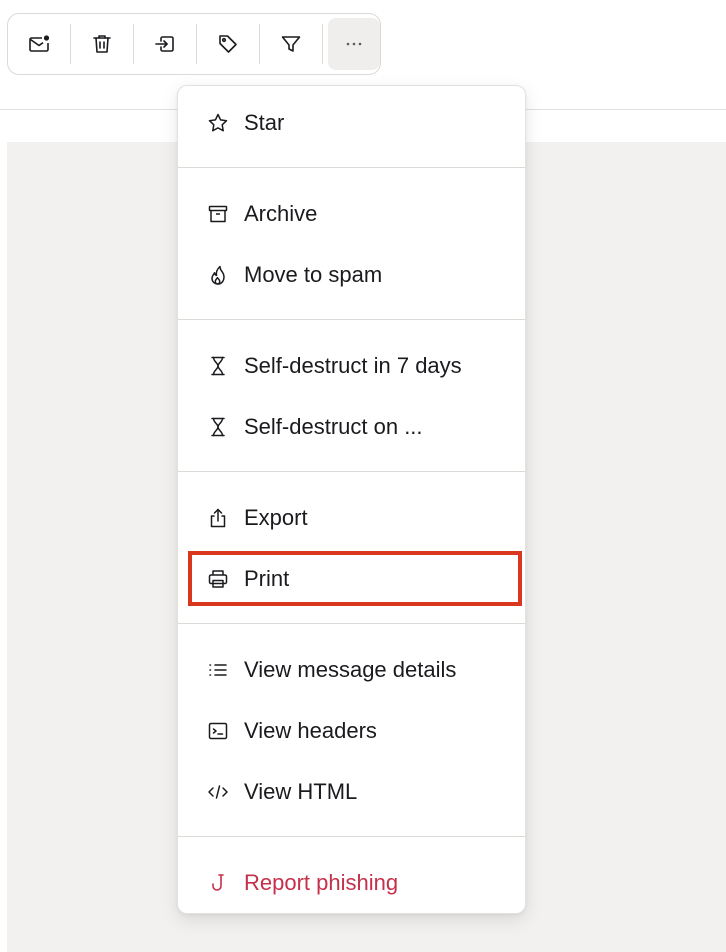  I want to click on filter-button, so click(291, 44).